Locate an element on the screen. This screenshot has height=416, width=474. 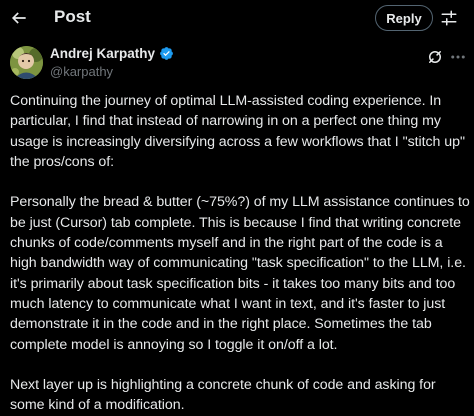
back-button is located at coordinates (19, 18).